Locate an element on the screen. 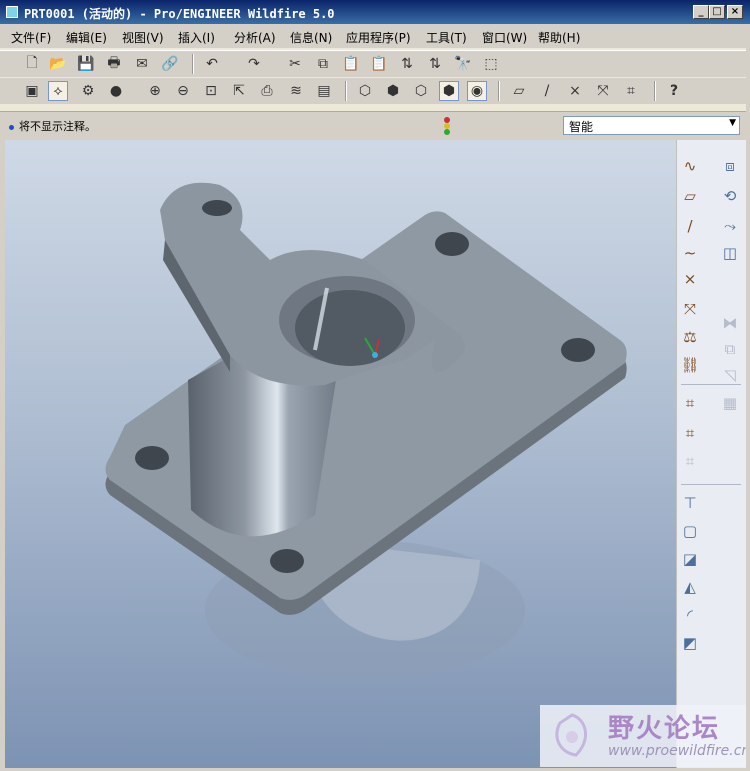 This screenshot has width=750, height=771. pattern-icon: ▦ is located at coordinates (730, 403).